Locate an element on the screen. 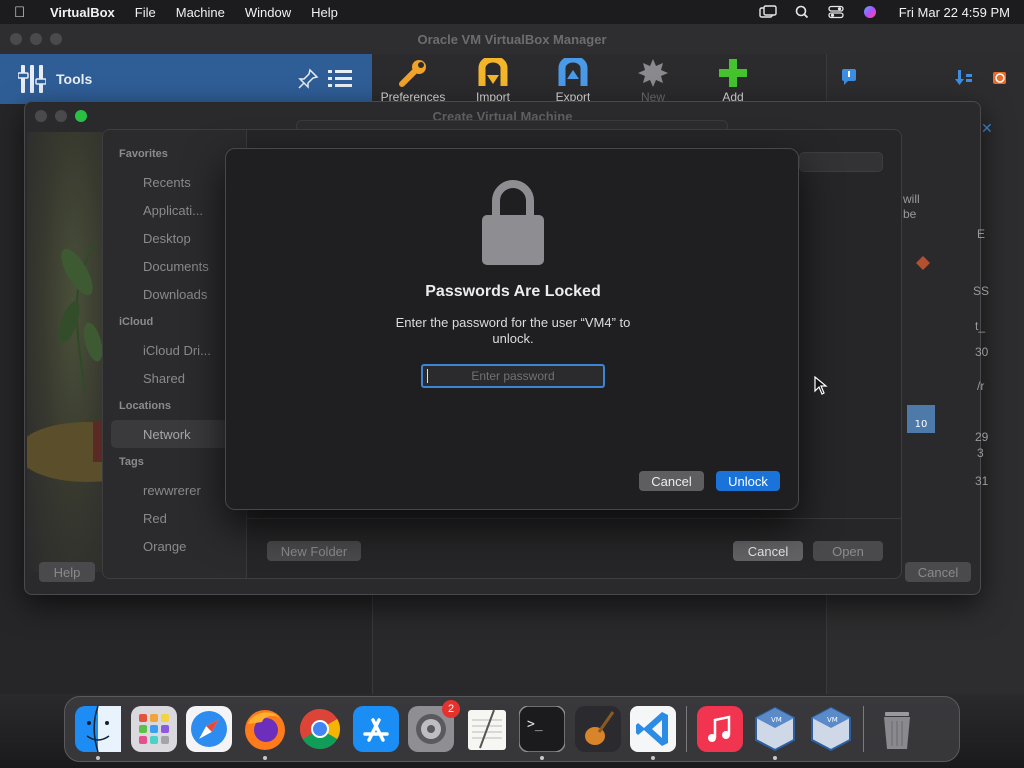 The image size is (1024, 768). screen-mirroring-icon is located at coordinates (768, 12).